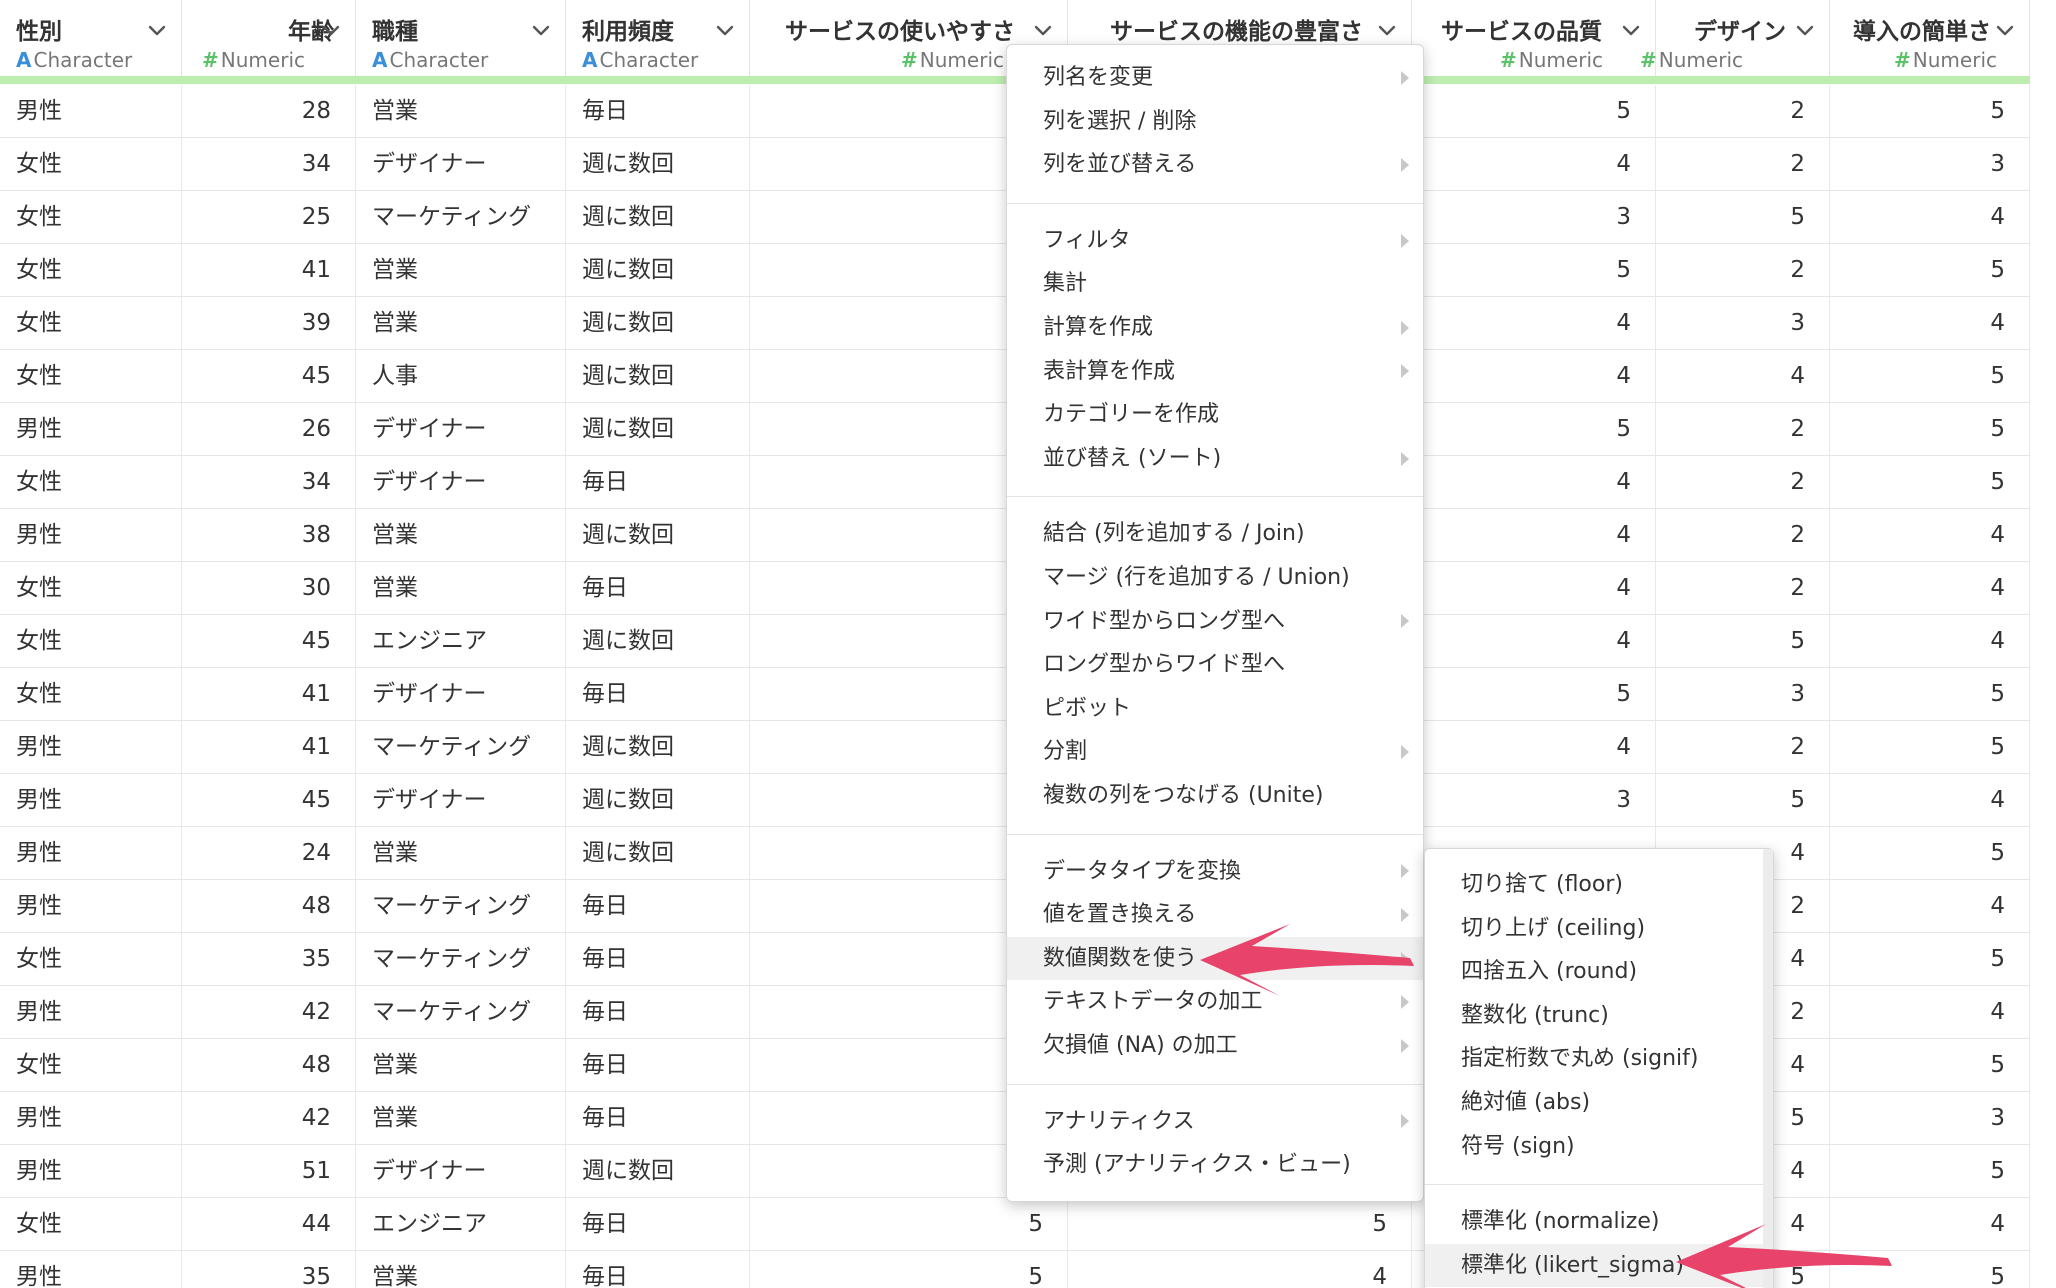 This screenshot has height=1288, width=2056. I want to click on table-cell: 26, so click(269, 429).